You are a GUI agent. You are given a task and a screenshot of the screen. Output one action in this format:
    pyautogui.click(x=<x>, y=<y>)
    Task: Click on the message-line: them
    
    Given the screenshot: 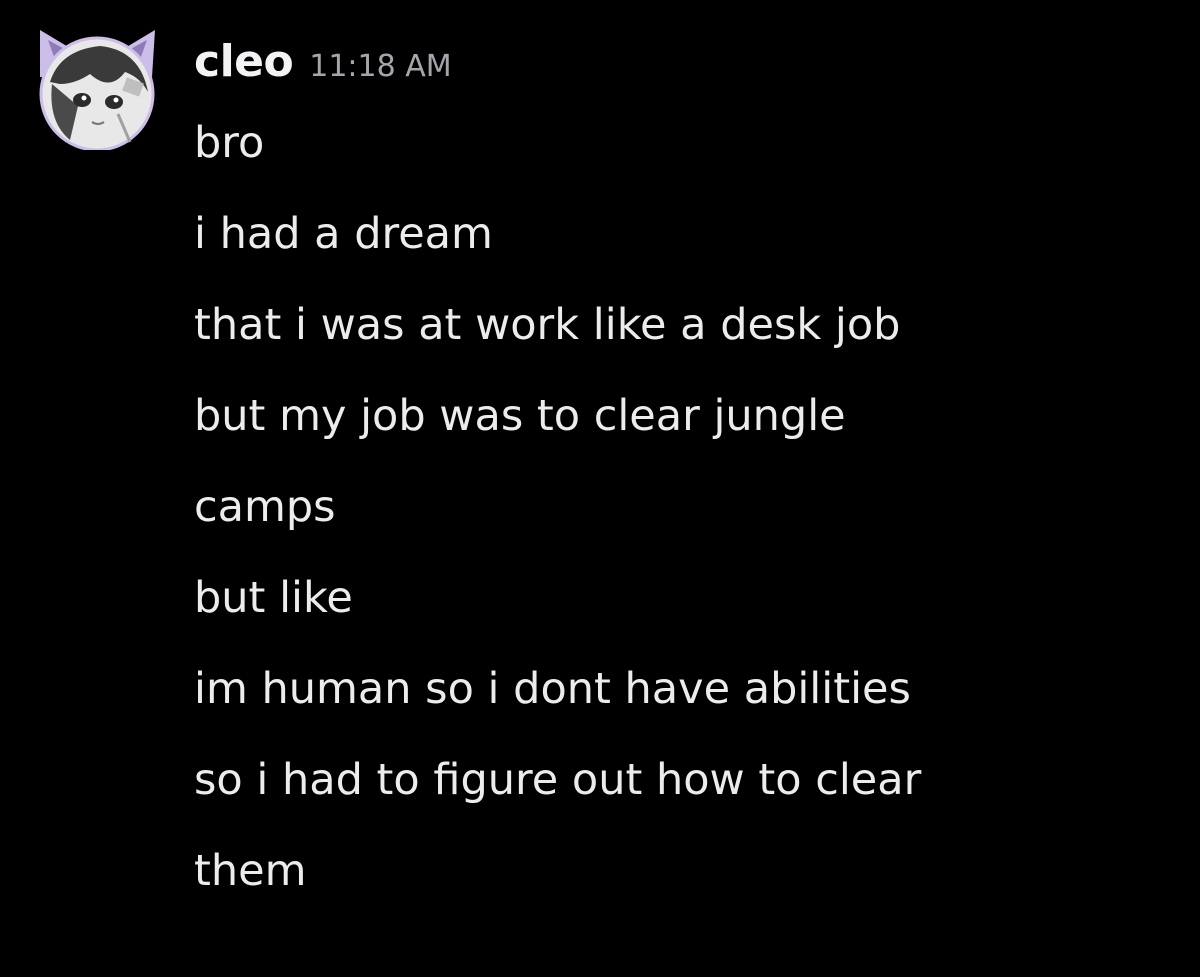 What is the action you would take?
    pyautogui.click(x=250, y=871)
    